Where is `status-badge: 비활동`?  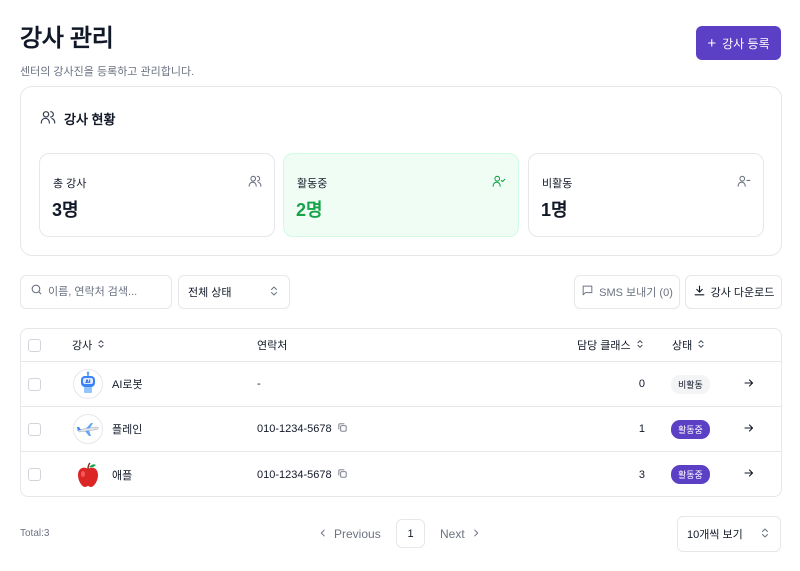 status-badge: 비활동 is located at coordinates (690, 384).